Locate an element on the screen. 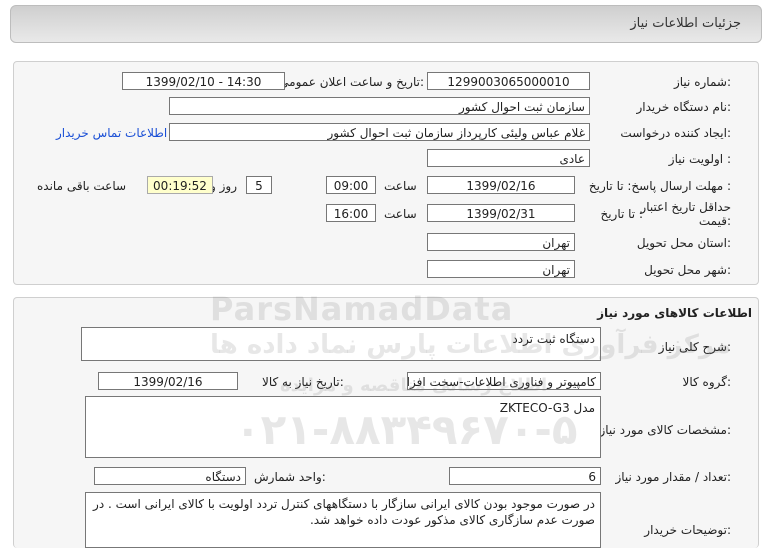 The width and height of the screenshot is (770, 548). buyer-notes-label: توضیحات خریدار: is located at coordinates (687, 530).